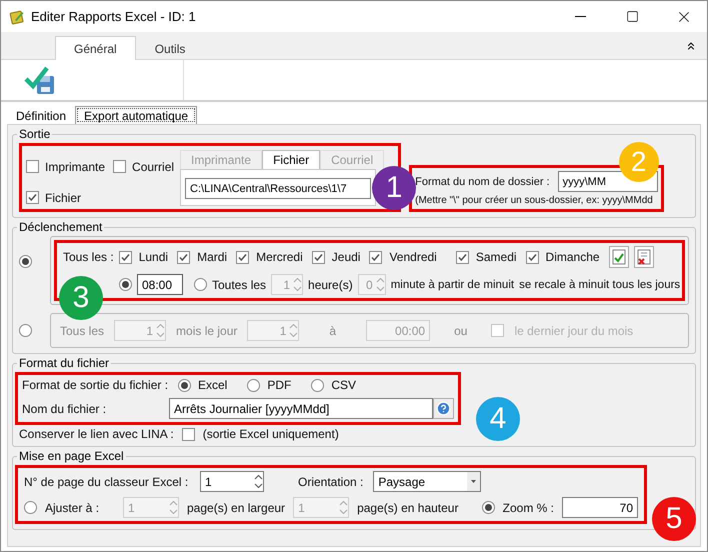 This screenshot has width=708, height=552. What do you see at coordinates (153, 167) in the screenshot?
I see `checkbox-label: Courriel` at bounding box center [153, 167].